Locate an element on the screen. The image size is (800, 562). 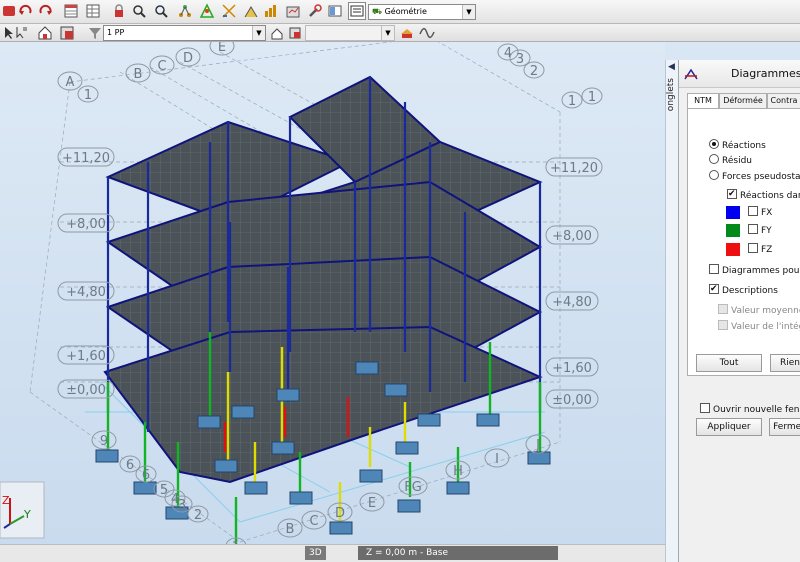
group-combo: 1 PP ▼ is located at coordinates (184, 33).